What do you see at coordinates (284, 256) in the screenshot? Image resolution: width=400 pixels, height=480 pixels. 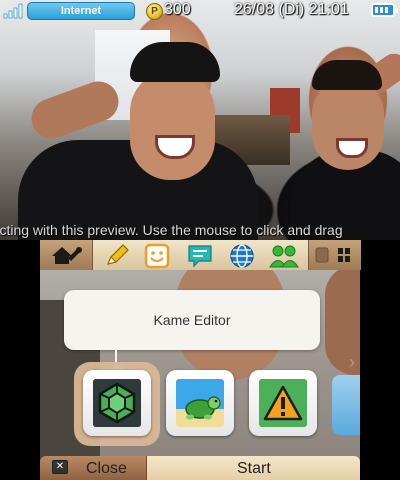 I see `friends-icon` at bounding box center [284, 256].